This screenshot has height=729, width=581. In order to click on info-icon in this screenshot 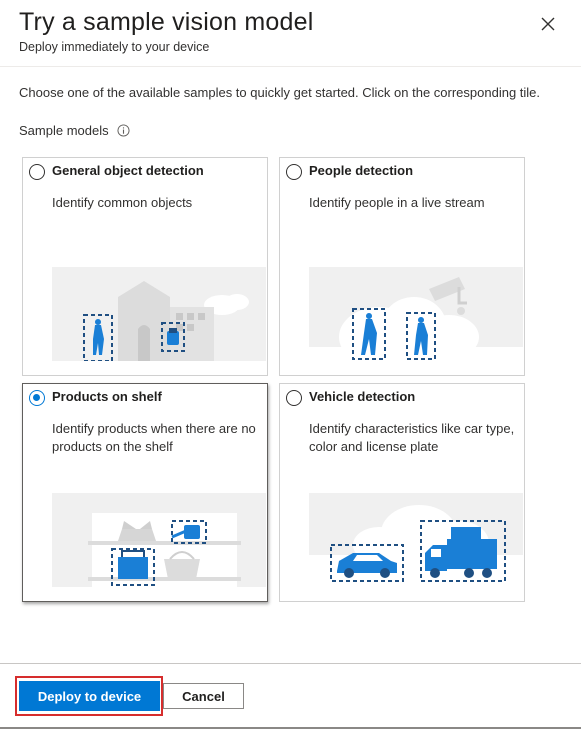, I will do `click(123, 130)`.